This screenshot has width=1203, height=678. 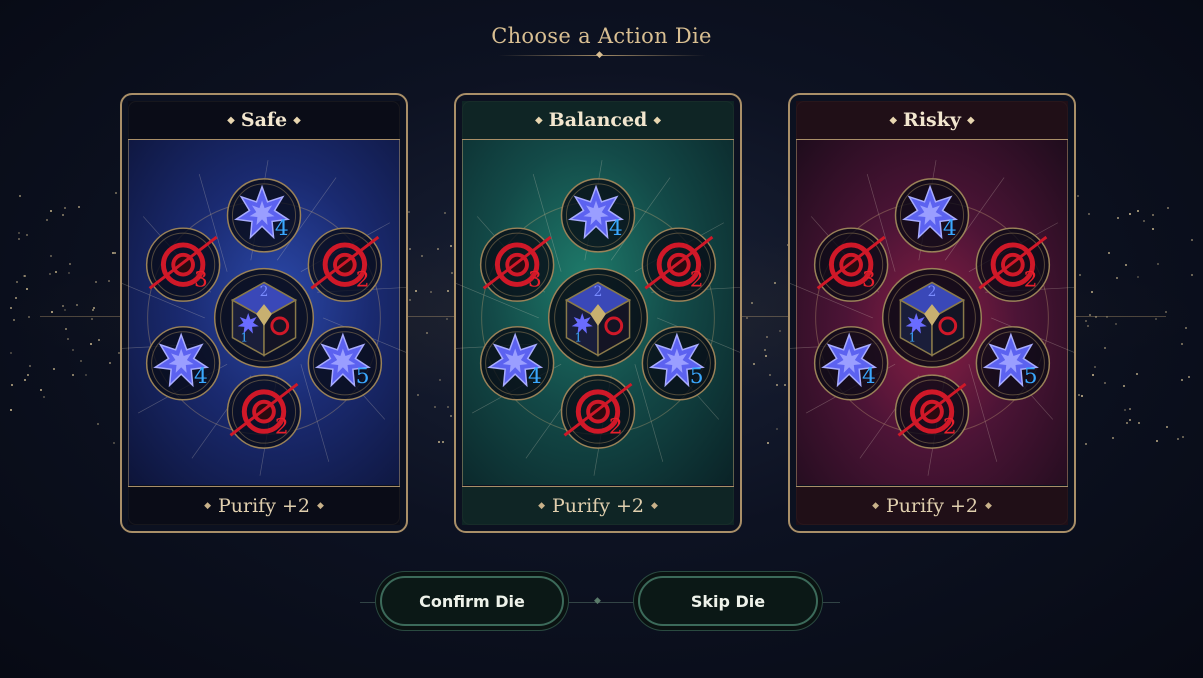 What do you see at coordinates (80, 316) in the screenshot?
I see `background-rule-left` at bounding box center [80, 316].